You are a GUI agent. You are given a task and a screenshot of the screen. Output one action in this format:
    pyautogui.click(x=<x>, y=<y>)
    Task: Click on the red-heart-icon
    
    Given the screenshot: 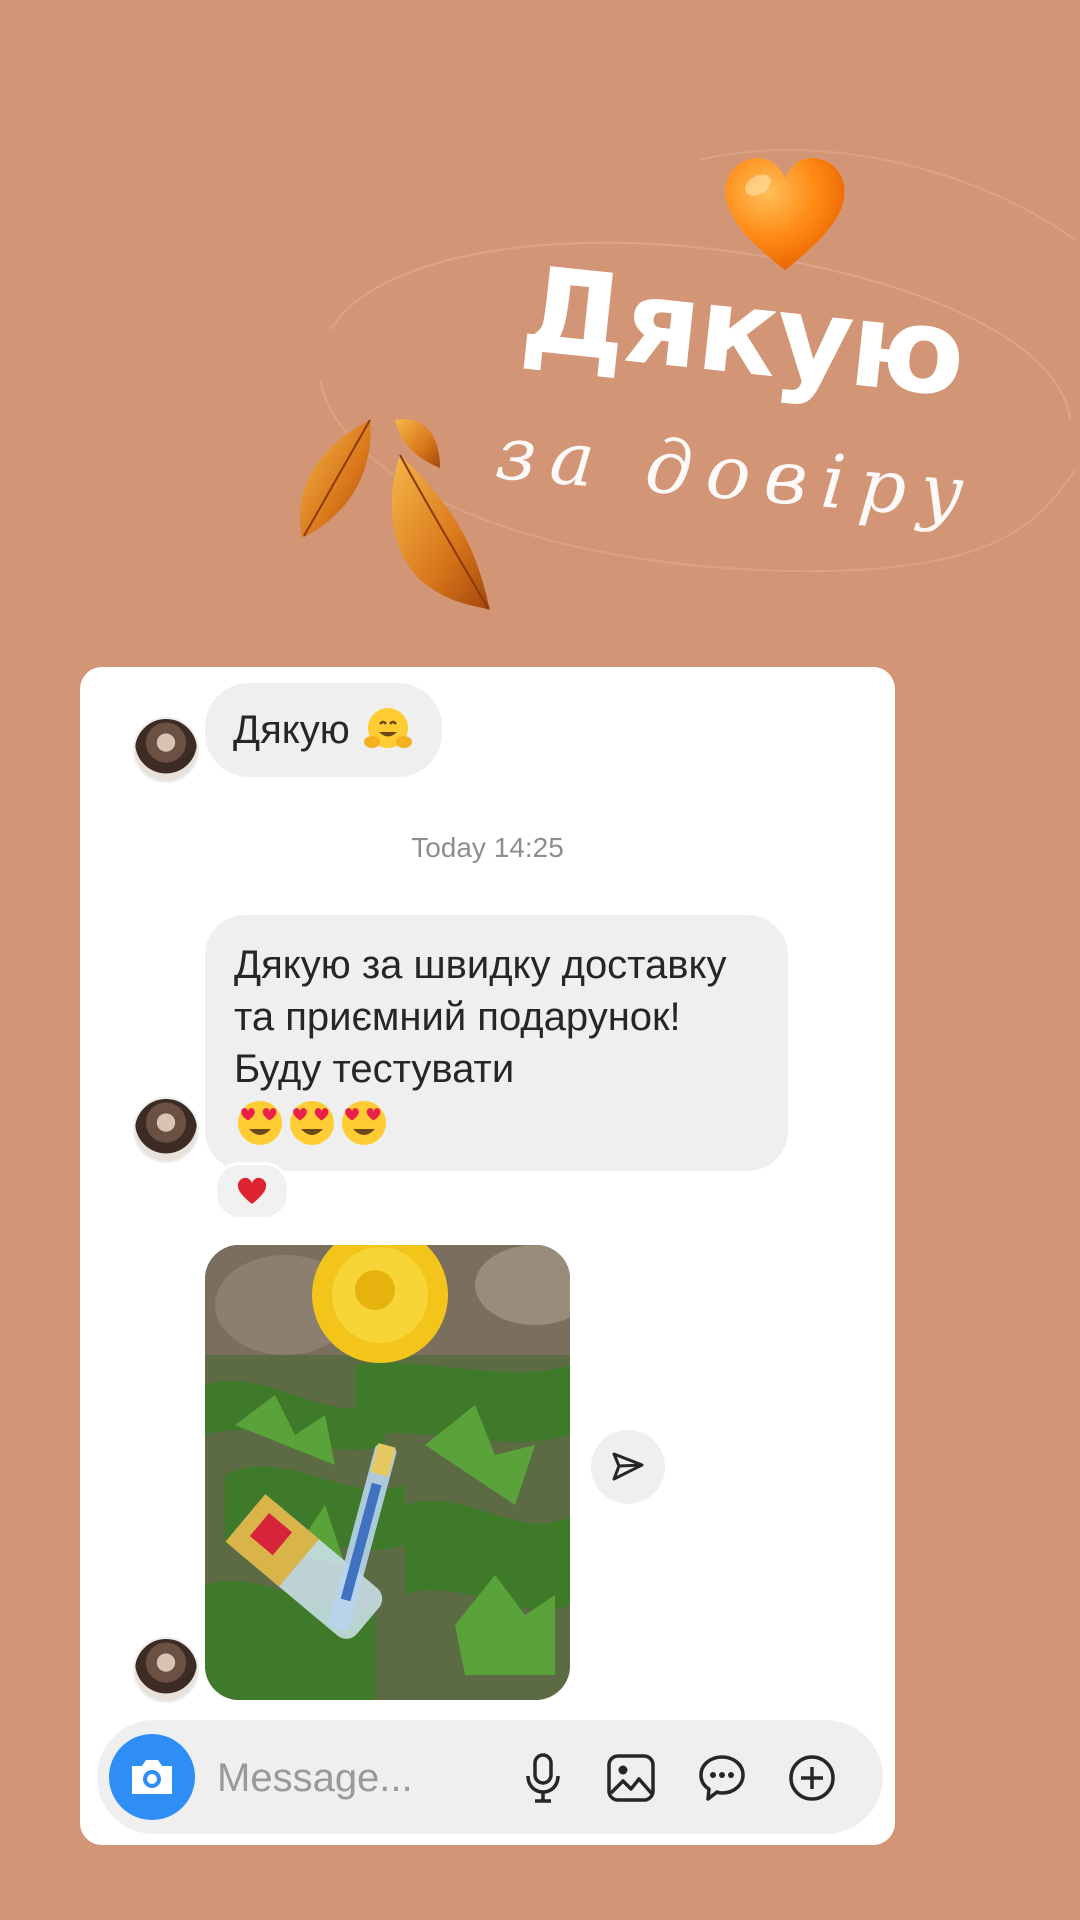 What is the action you would take?
    pyautogui.click(x=252, y=1190)
    